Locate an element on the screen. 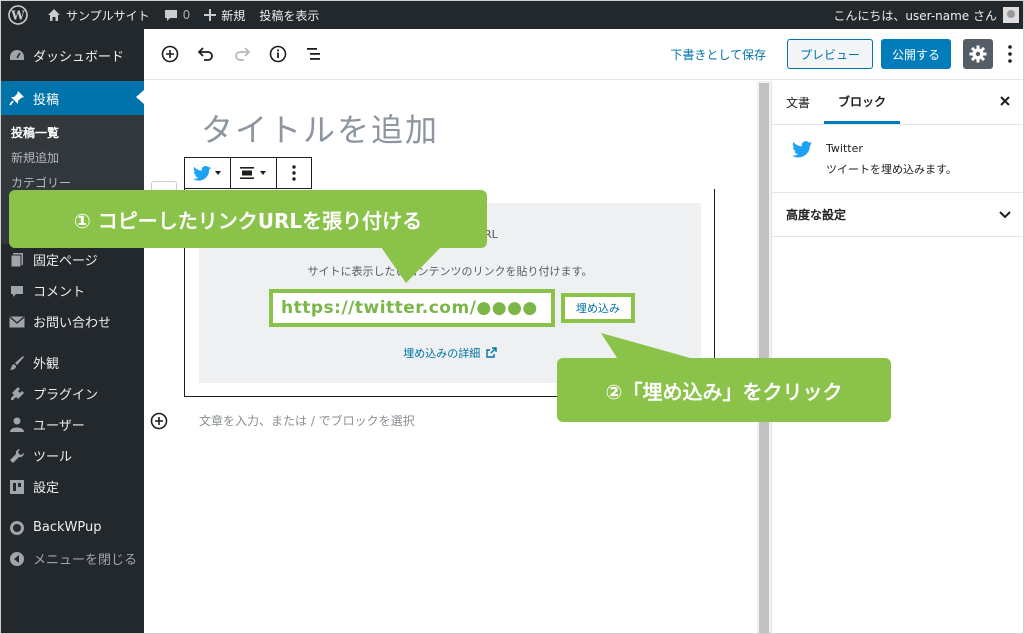  align-center-icon is located at coordinates (247, 173).